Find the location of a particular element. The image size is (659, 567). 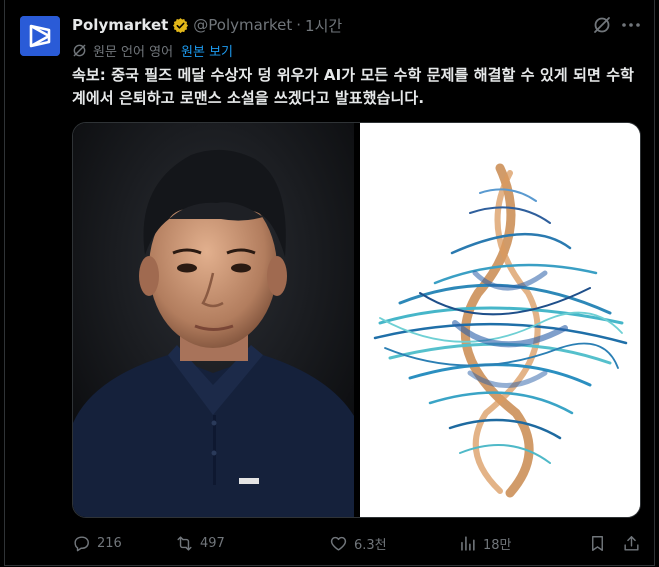

heart-icon is located at coordinates (338, 543).